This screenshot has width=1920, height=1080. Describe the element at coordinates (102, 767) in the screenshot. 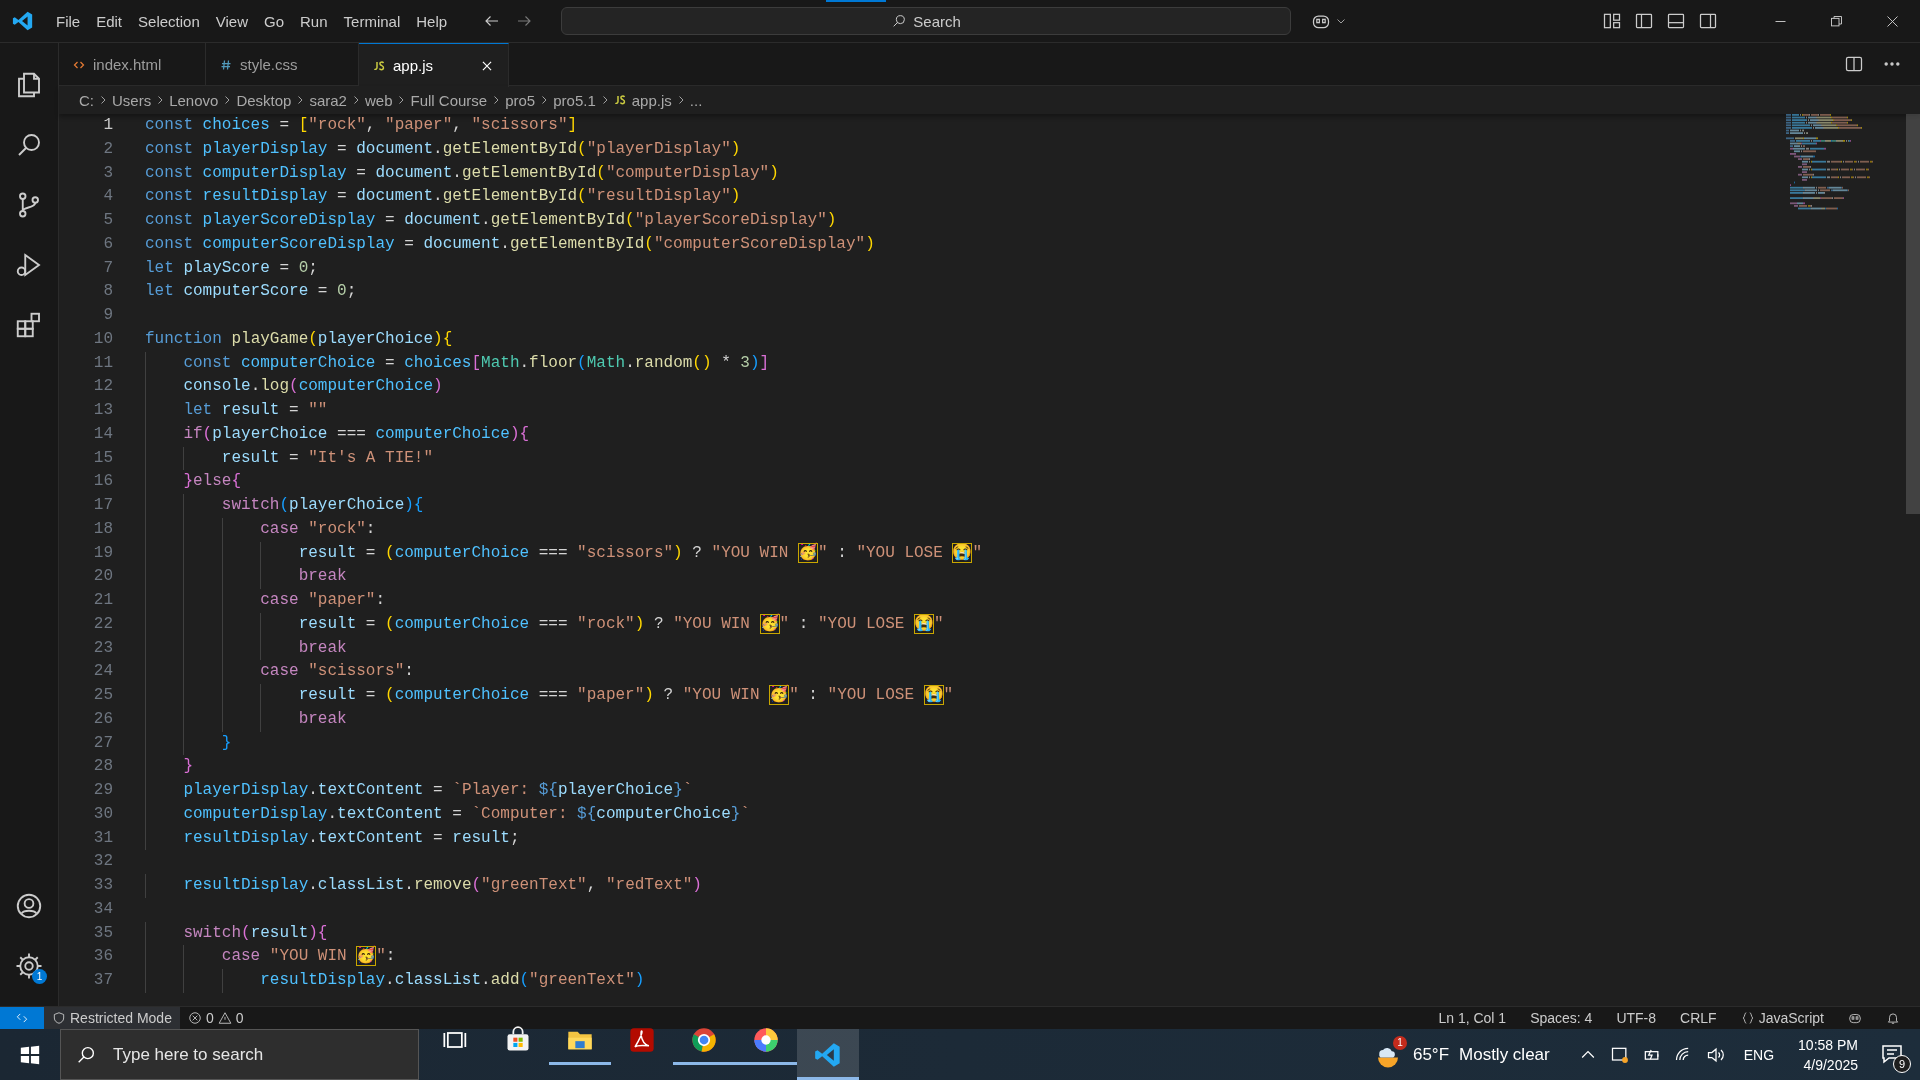

I see `line-number: 28` at that location.